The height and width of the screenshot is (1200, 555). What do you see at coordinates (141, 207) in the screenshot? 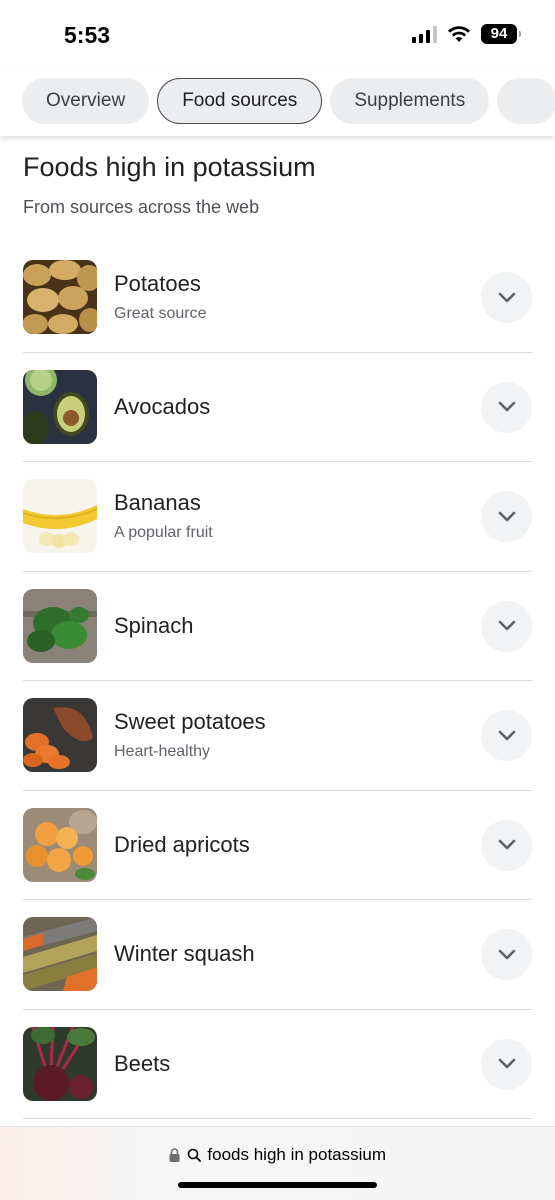
I see `section-subtitle: From sources across the web` at bounding box center [141, 207].